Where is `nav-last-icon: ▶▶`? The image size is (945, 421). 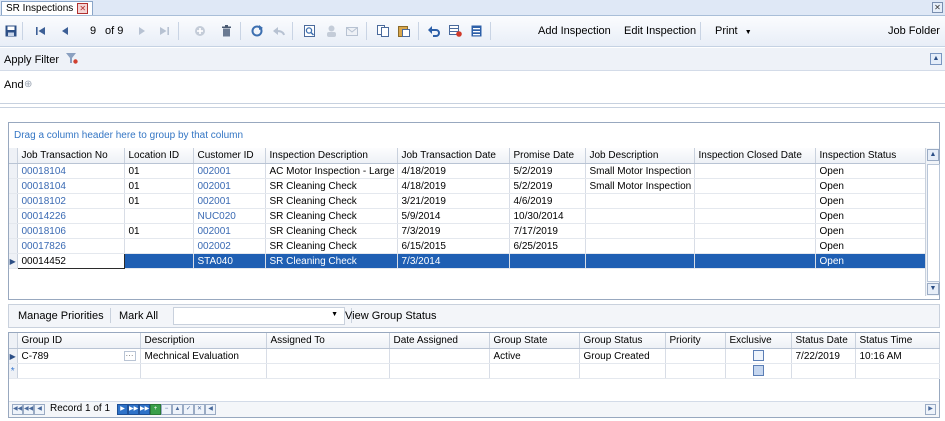
nav-last-icon: ▶▶ is located at coordinates (144, 409).